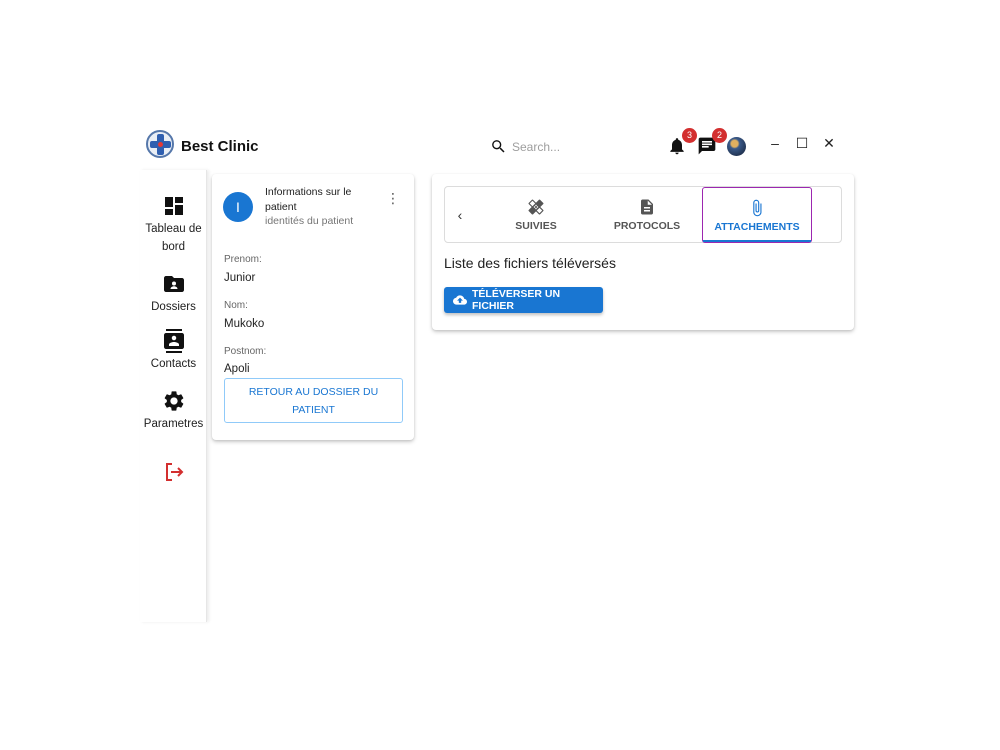  What do you see at coordinates (173, 284) in the screenshot?
I see `folder-person-icon` at bounding box center [173, 284].